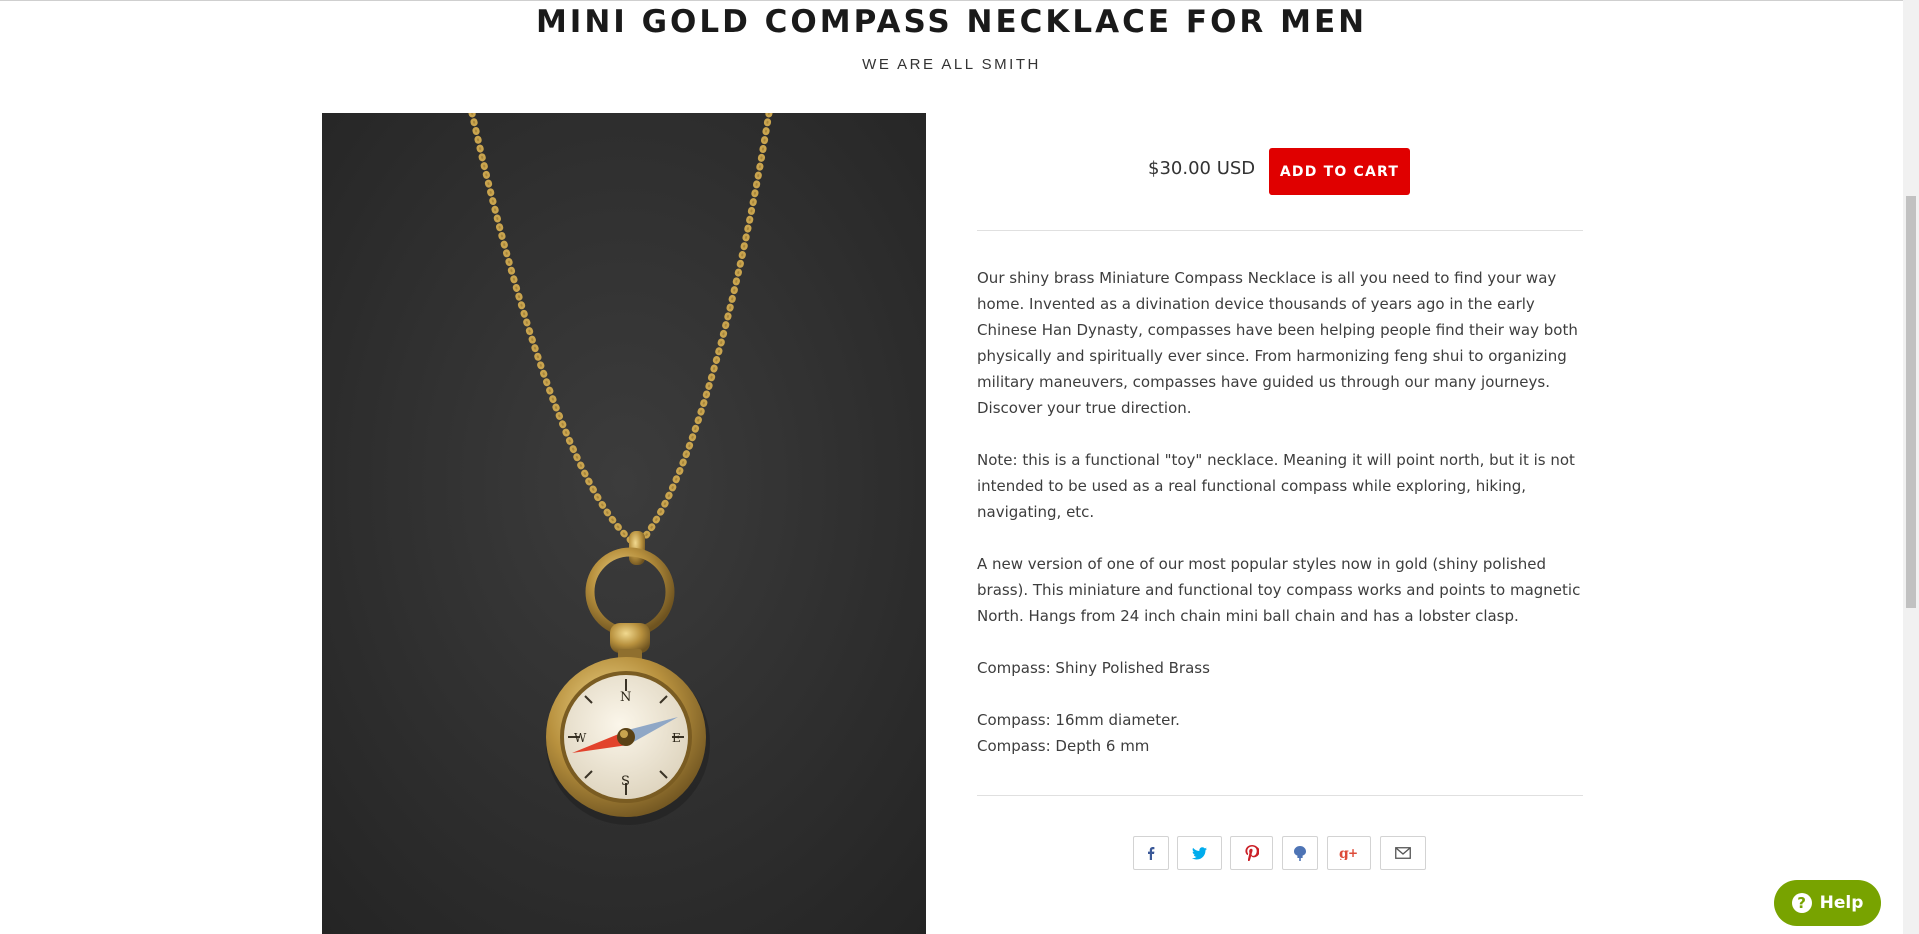 This screenshot has height=934, width=1919. Describe the element at coordinates (1801, 903) in the screenshot. I see `question-icon: ?` at that location.